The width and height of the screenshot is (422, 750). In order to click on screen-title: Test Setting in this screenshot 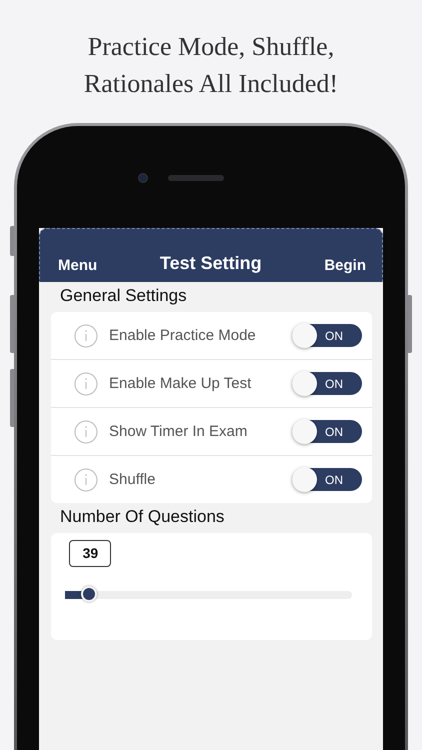, I will do `click(211, 263)`.